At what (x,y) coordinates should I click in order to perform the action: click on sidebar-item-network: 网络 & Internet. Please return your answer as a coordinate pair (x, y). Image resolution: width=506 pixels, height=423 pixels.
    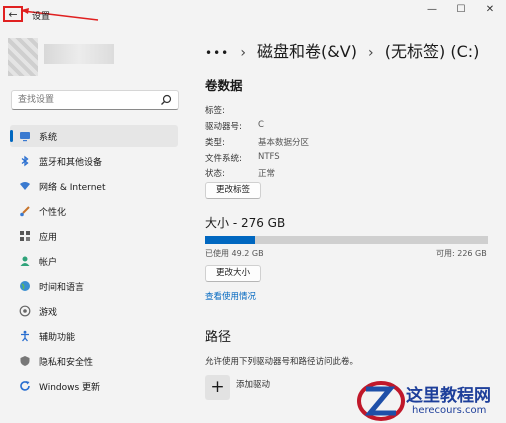
    Looking at the image, I should click on (94, 186).